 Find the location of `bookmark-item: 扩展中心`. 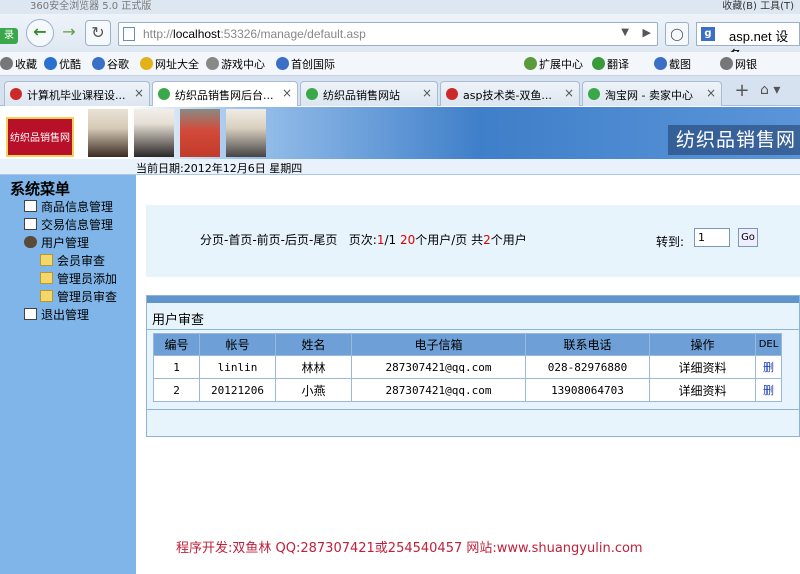

bookmark-item: 扩展中心 is located at coordinates (553, 64).